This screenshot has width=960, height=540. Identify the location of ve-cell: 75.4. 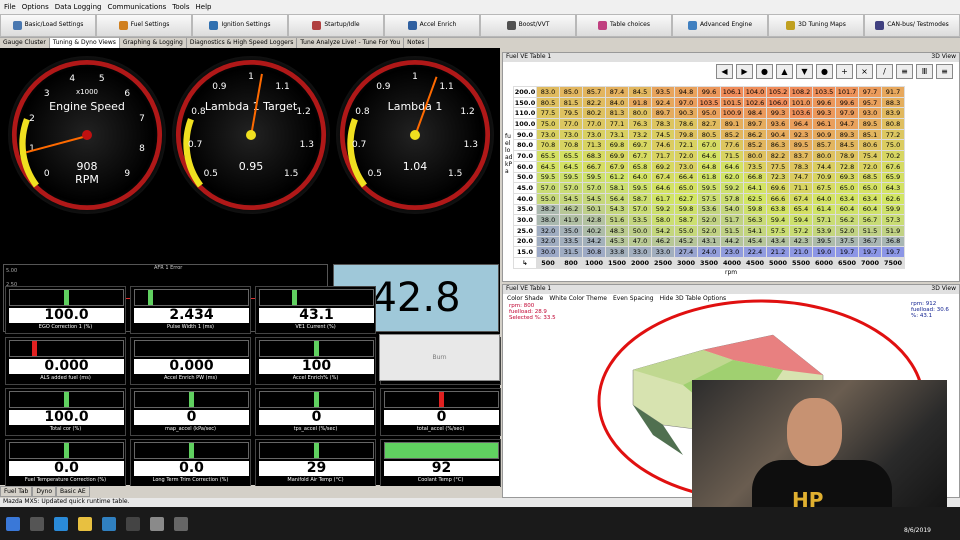
(870, 156).